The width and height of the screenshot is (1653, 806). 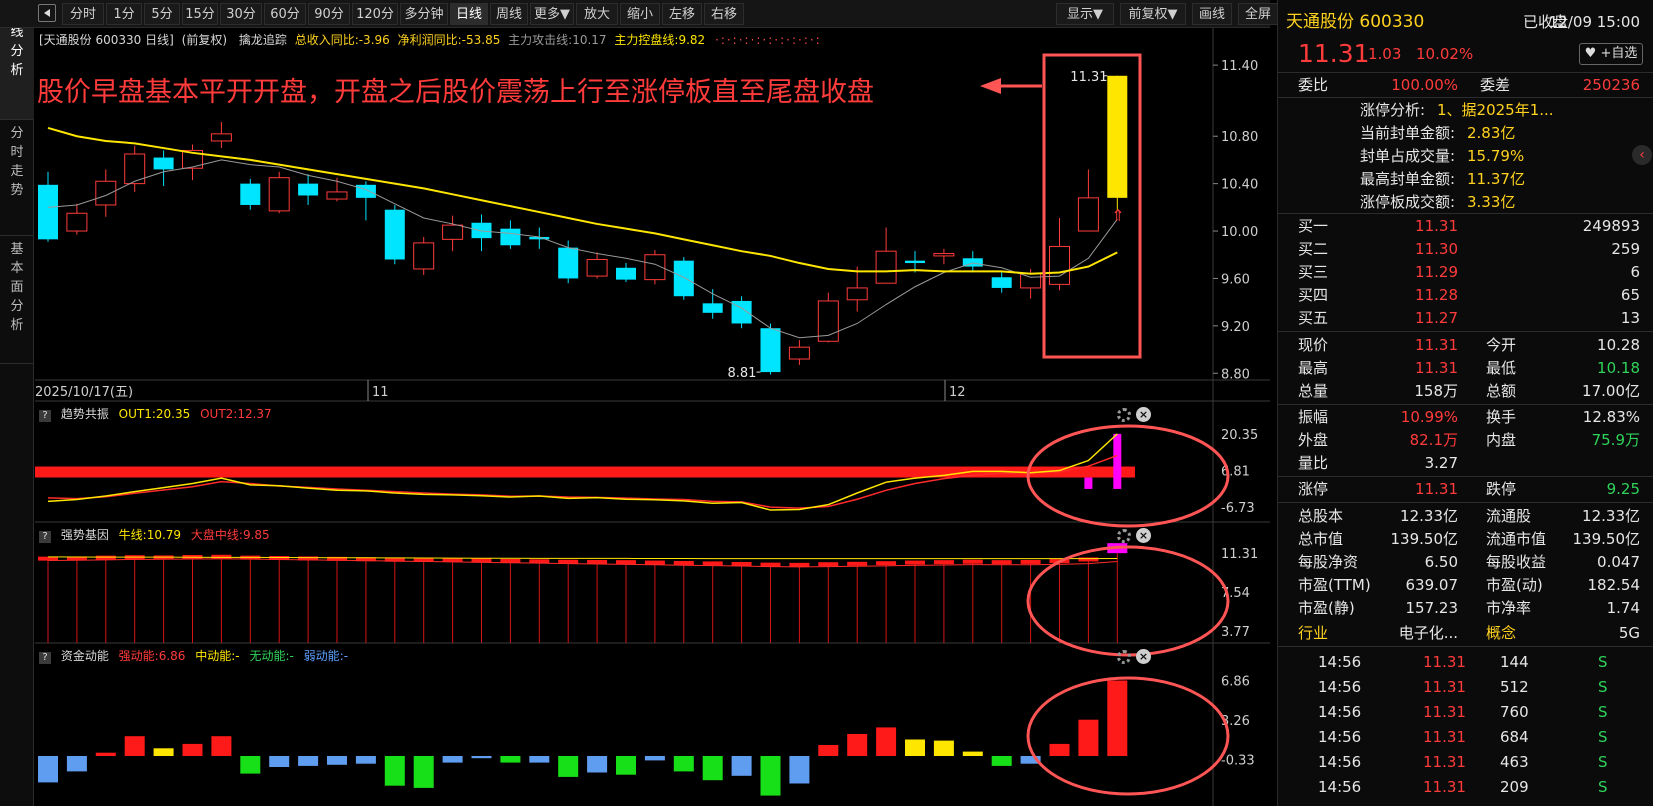 I want to click on price-change: 1.03, so click(x=1385, y=54).